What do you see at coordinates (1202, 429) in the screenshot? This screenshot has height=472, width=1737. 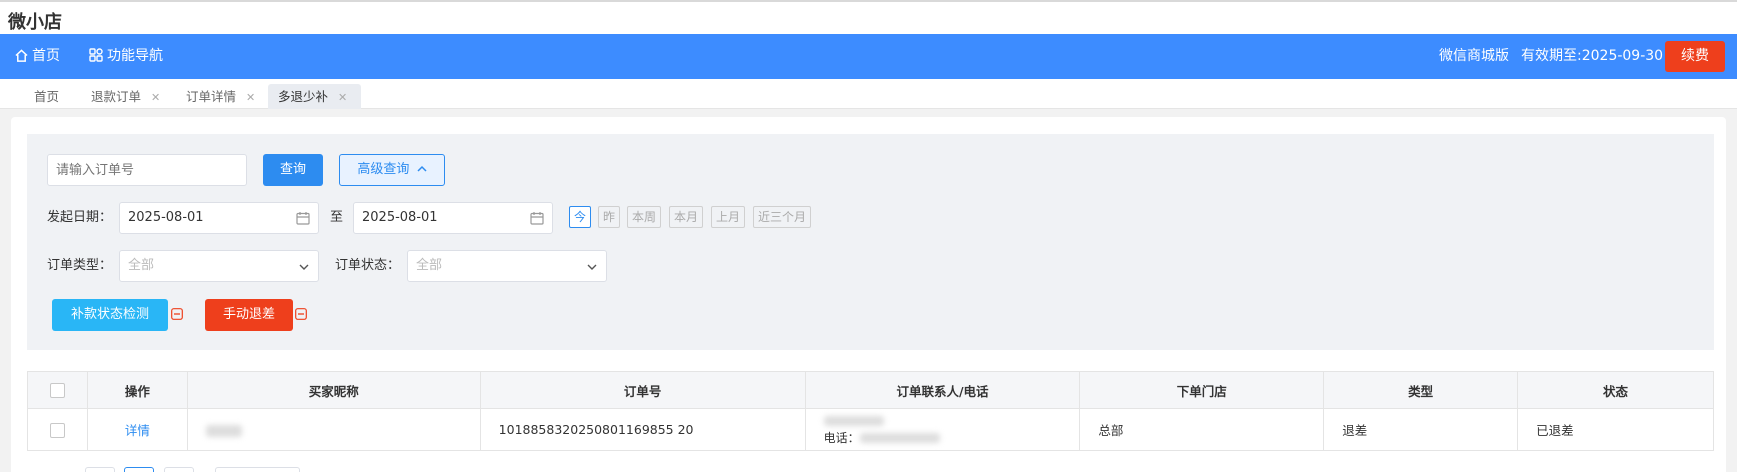 I see `store-cell: 总部` at bounding box center [1202, 429].